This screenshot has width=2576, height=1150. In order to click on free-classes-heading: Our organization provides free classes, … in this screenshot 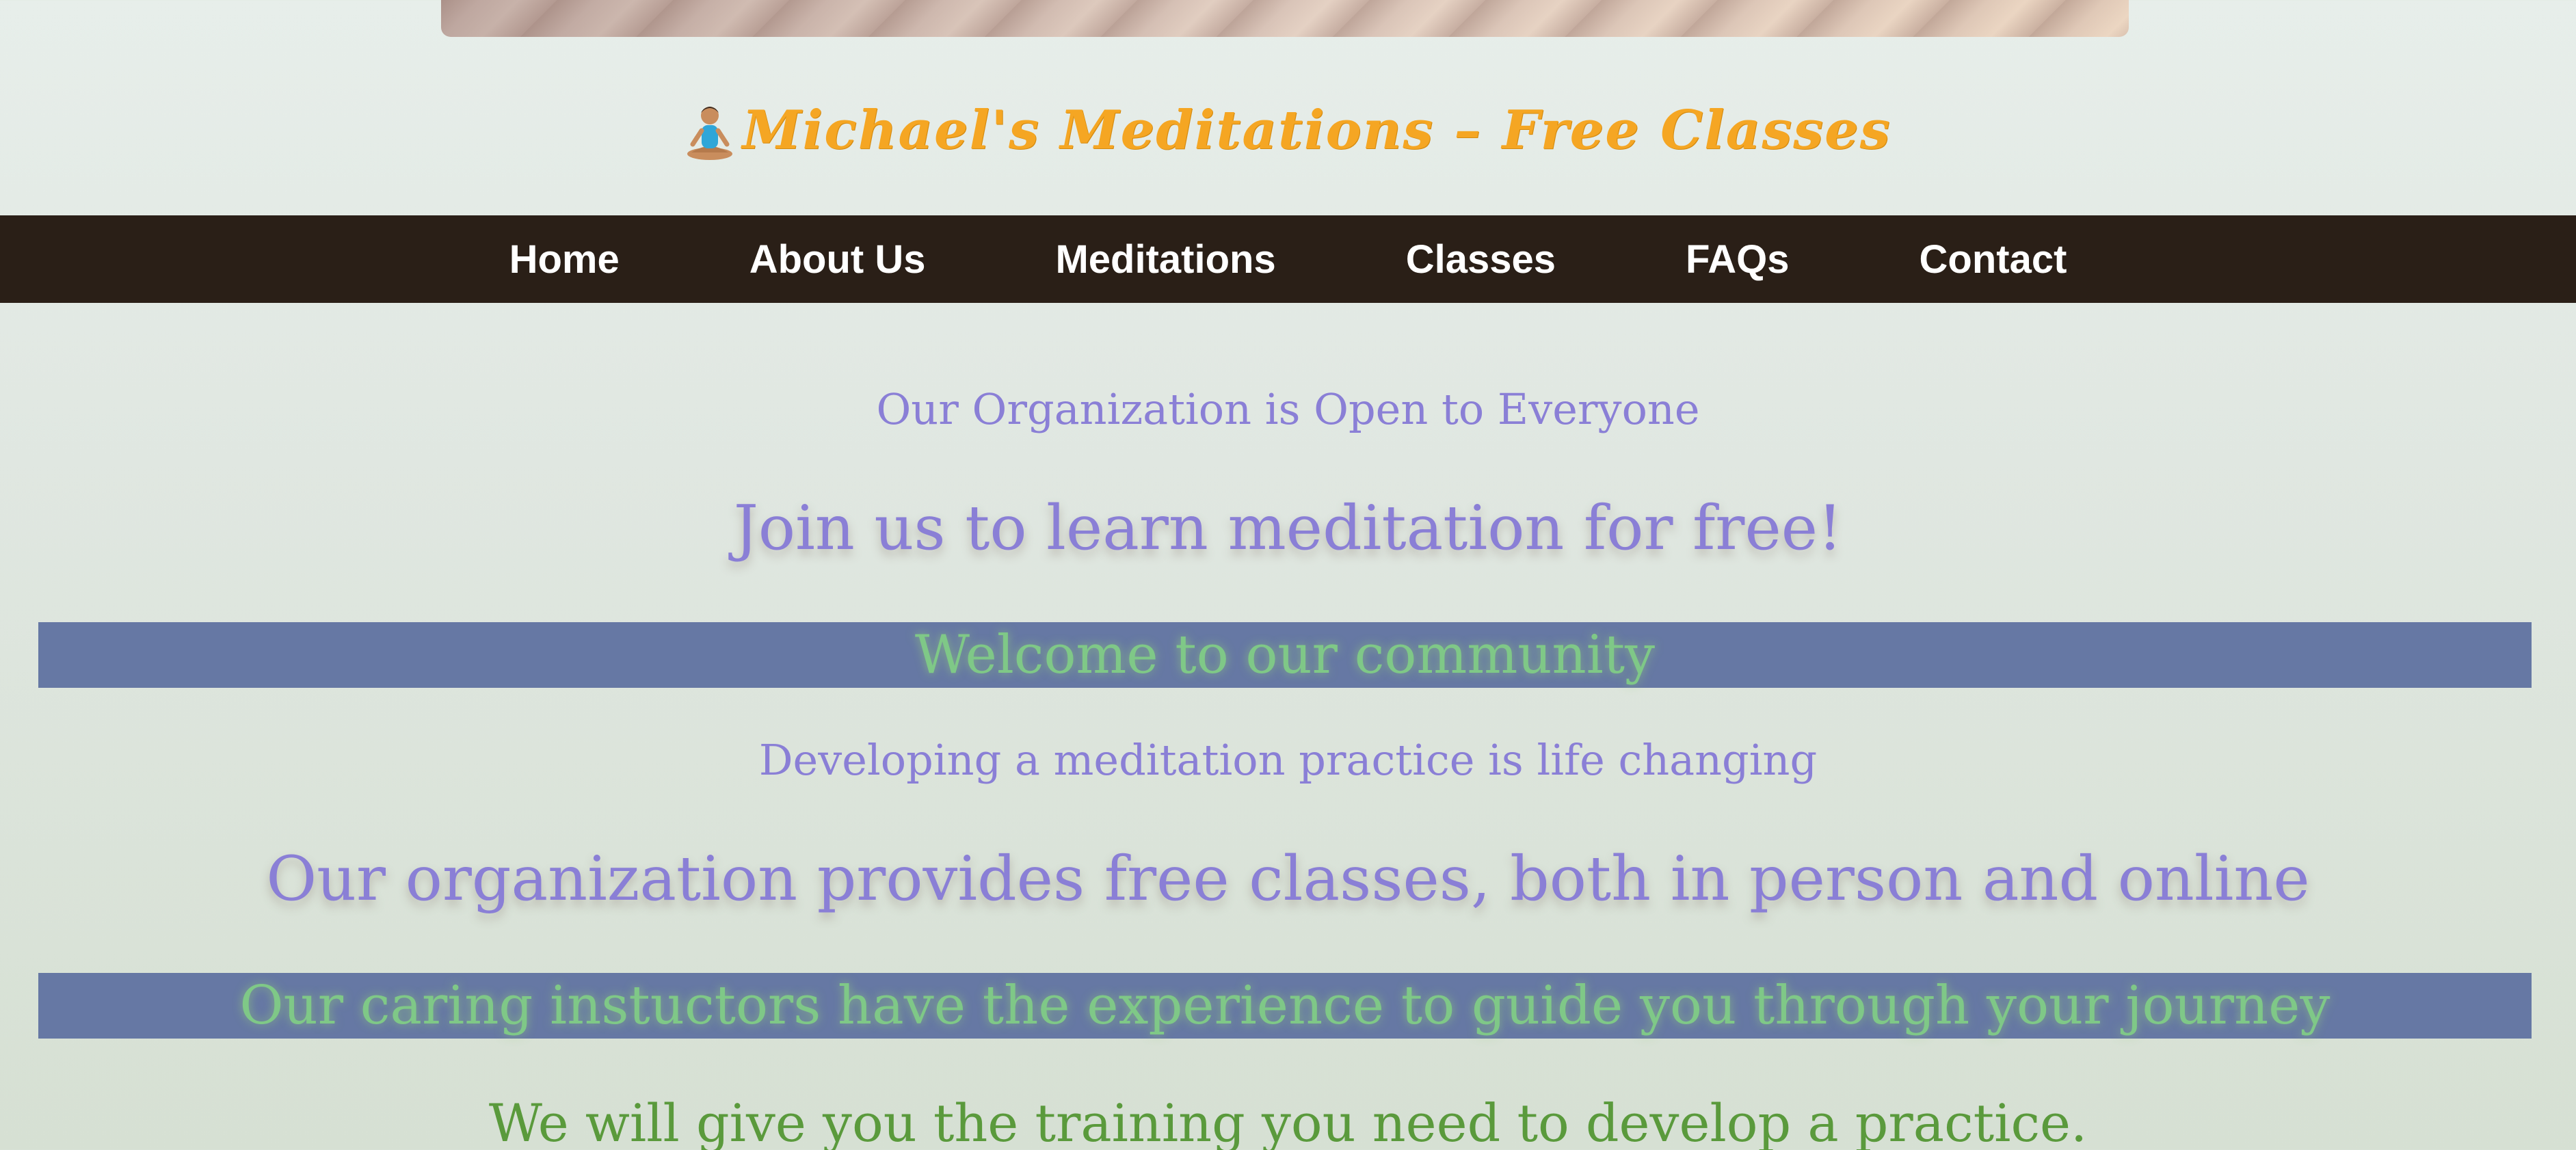, I will do `click(1288, 879)`.